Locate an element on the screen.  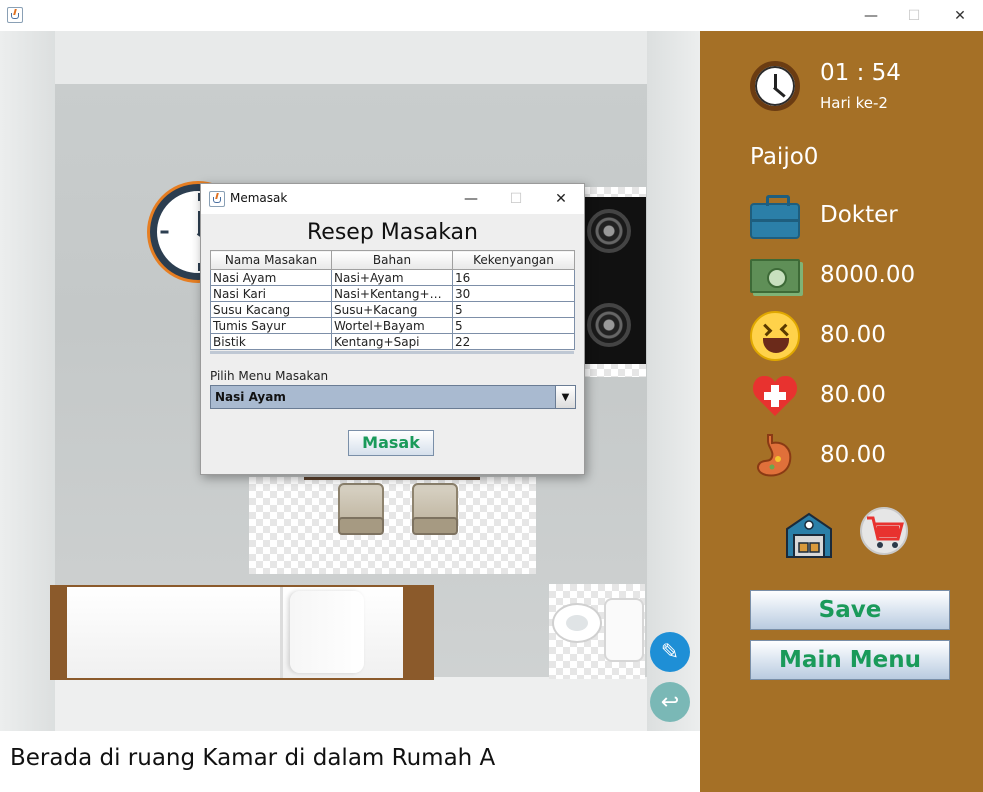
table-cell: Nasi+Ayam is located at coordinates (392, 277).